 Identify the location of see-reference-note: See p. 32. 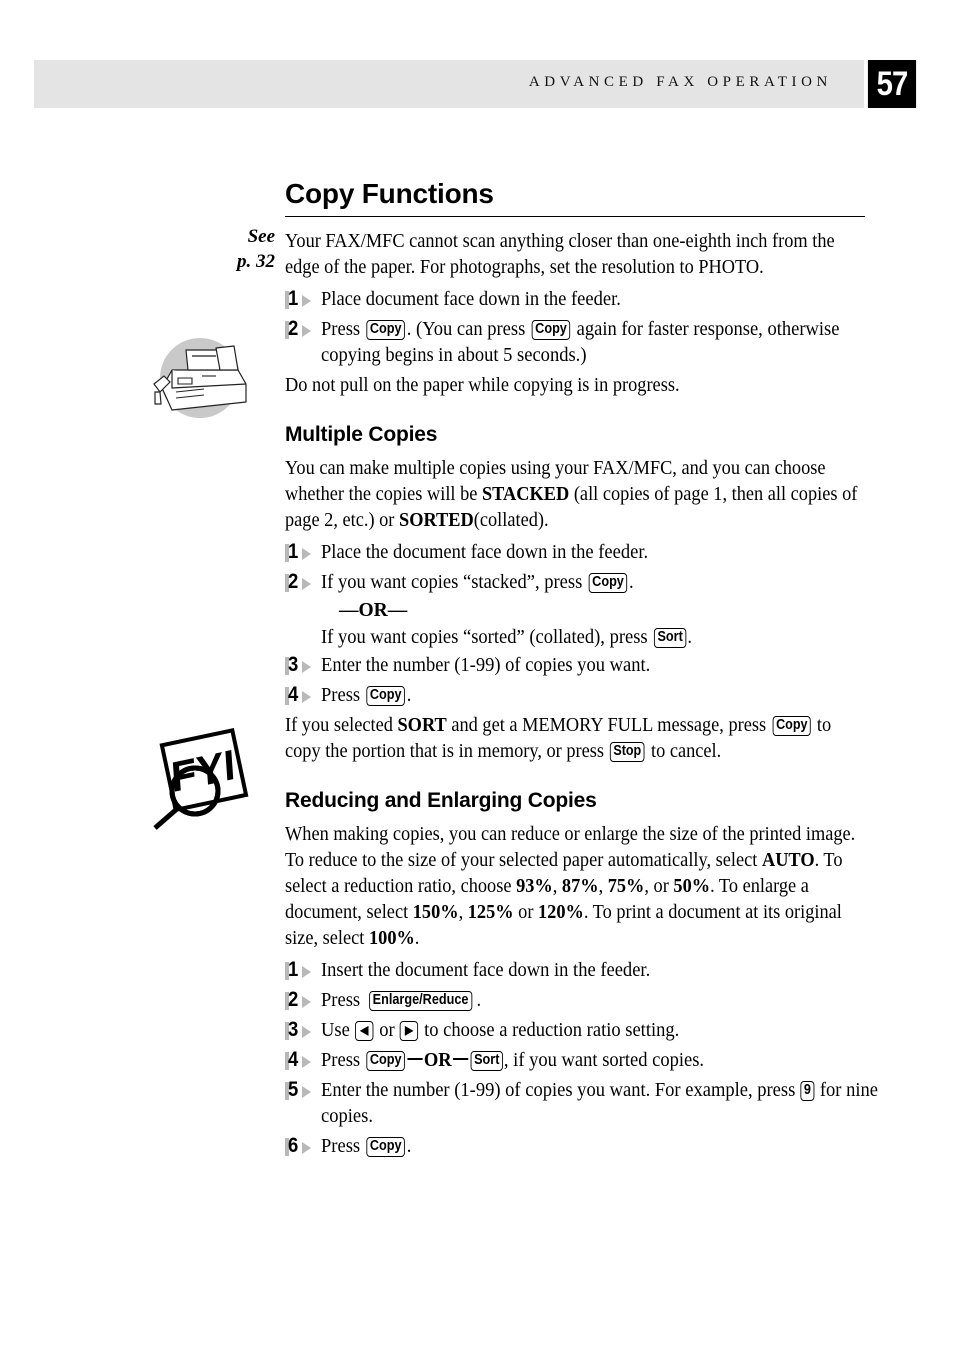
(197, 226).